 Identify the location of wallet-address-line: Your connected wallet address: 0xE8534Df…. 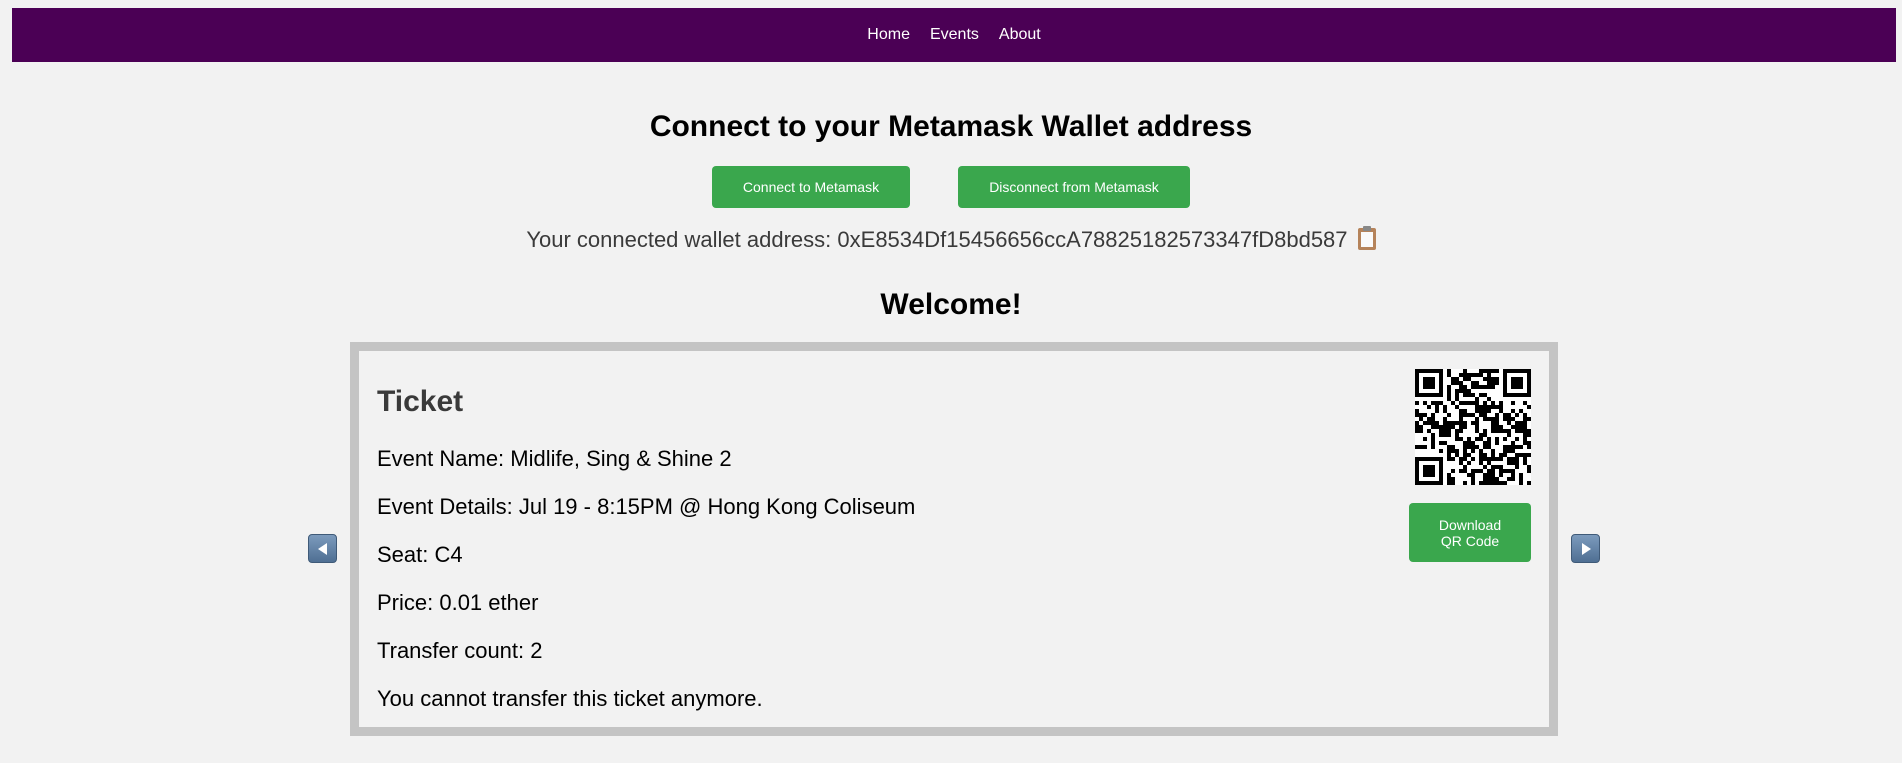
(951, 239).